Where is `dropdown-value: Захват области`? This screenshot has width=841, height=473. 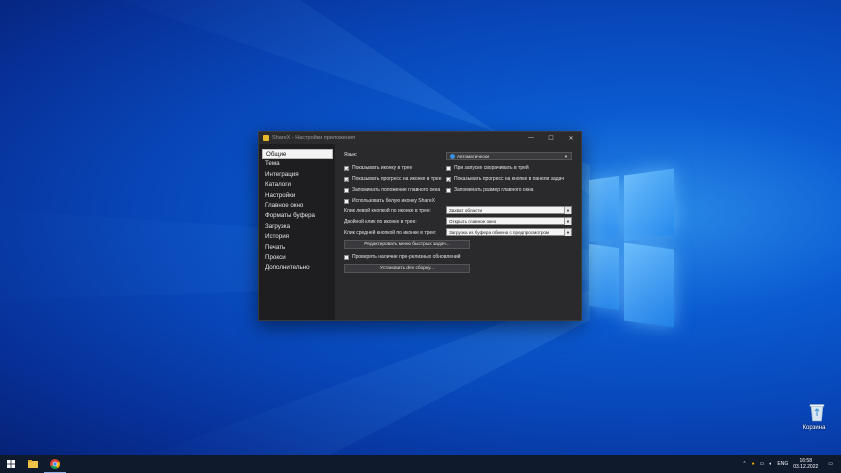
dropdown-value: Захват области is located at coordinates (466, 210).